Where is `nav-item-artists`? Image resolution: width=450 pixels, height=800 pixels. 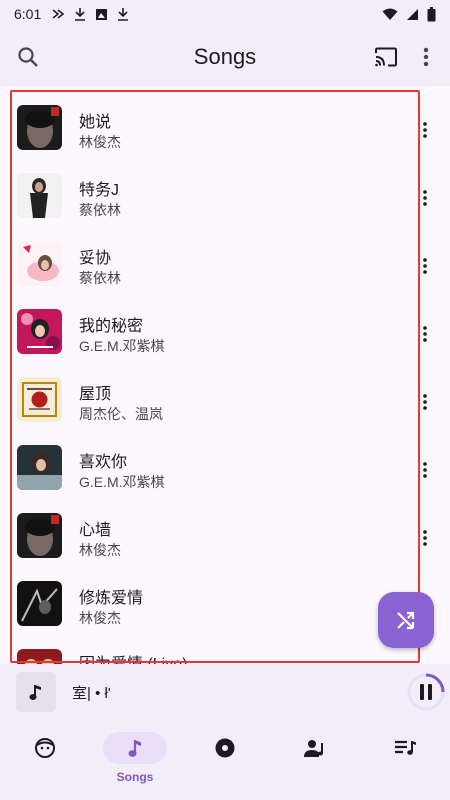 nav-item-artists is located at coordinates (315, 760).